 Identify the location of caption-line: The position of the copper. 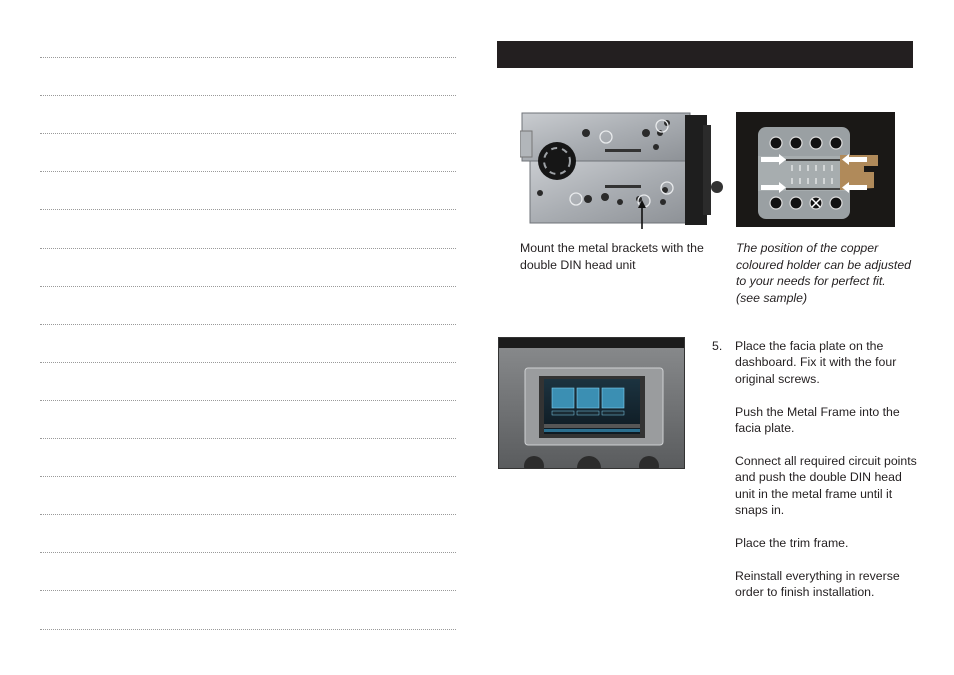
(807, 248).